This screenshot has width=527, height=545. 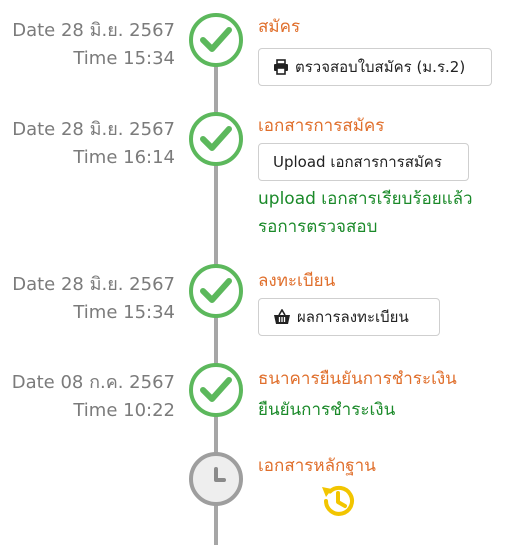 I want to click on upload-documents-button: Upload เอกสารการสมัคร, so click(x=363, y=162).